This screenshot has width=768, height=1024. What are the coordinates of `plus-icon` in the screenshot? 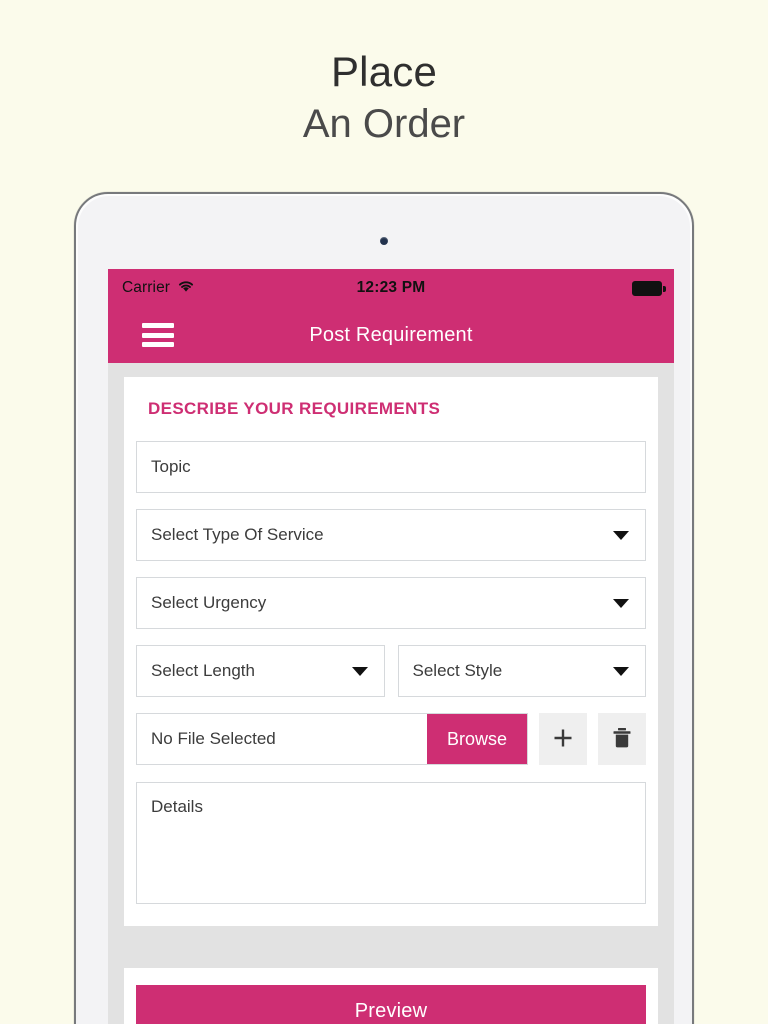 It's located at (563, 739).